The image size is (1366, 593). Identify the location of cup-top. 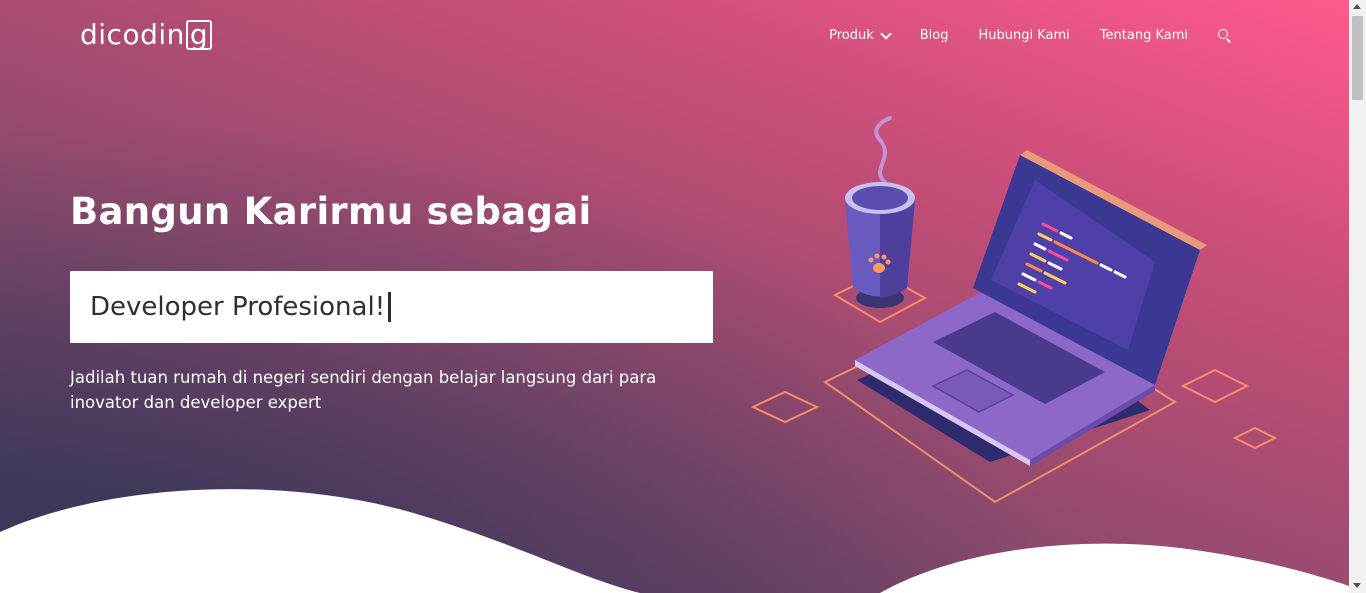
(880, 198).